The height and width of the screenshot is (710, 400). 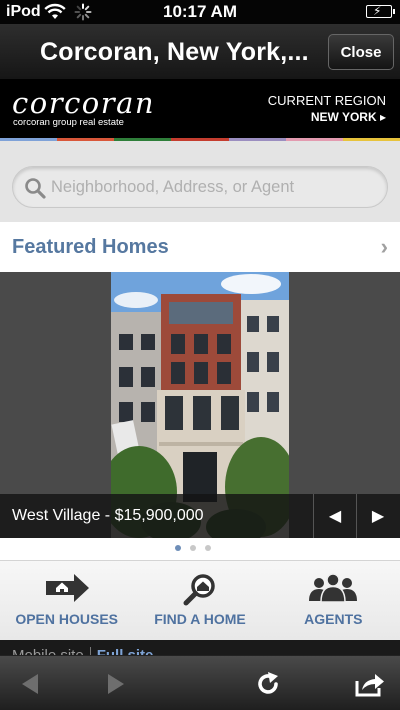 I want to click on back-button, so click(x=30, y=683).